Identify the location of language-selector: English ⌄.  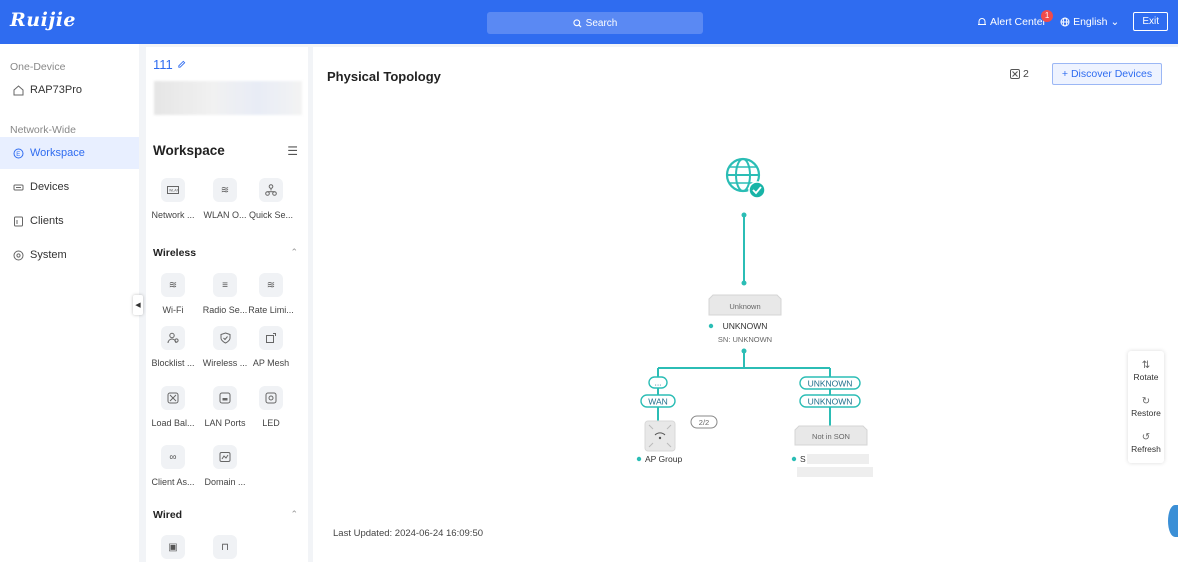
(1089, 22).